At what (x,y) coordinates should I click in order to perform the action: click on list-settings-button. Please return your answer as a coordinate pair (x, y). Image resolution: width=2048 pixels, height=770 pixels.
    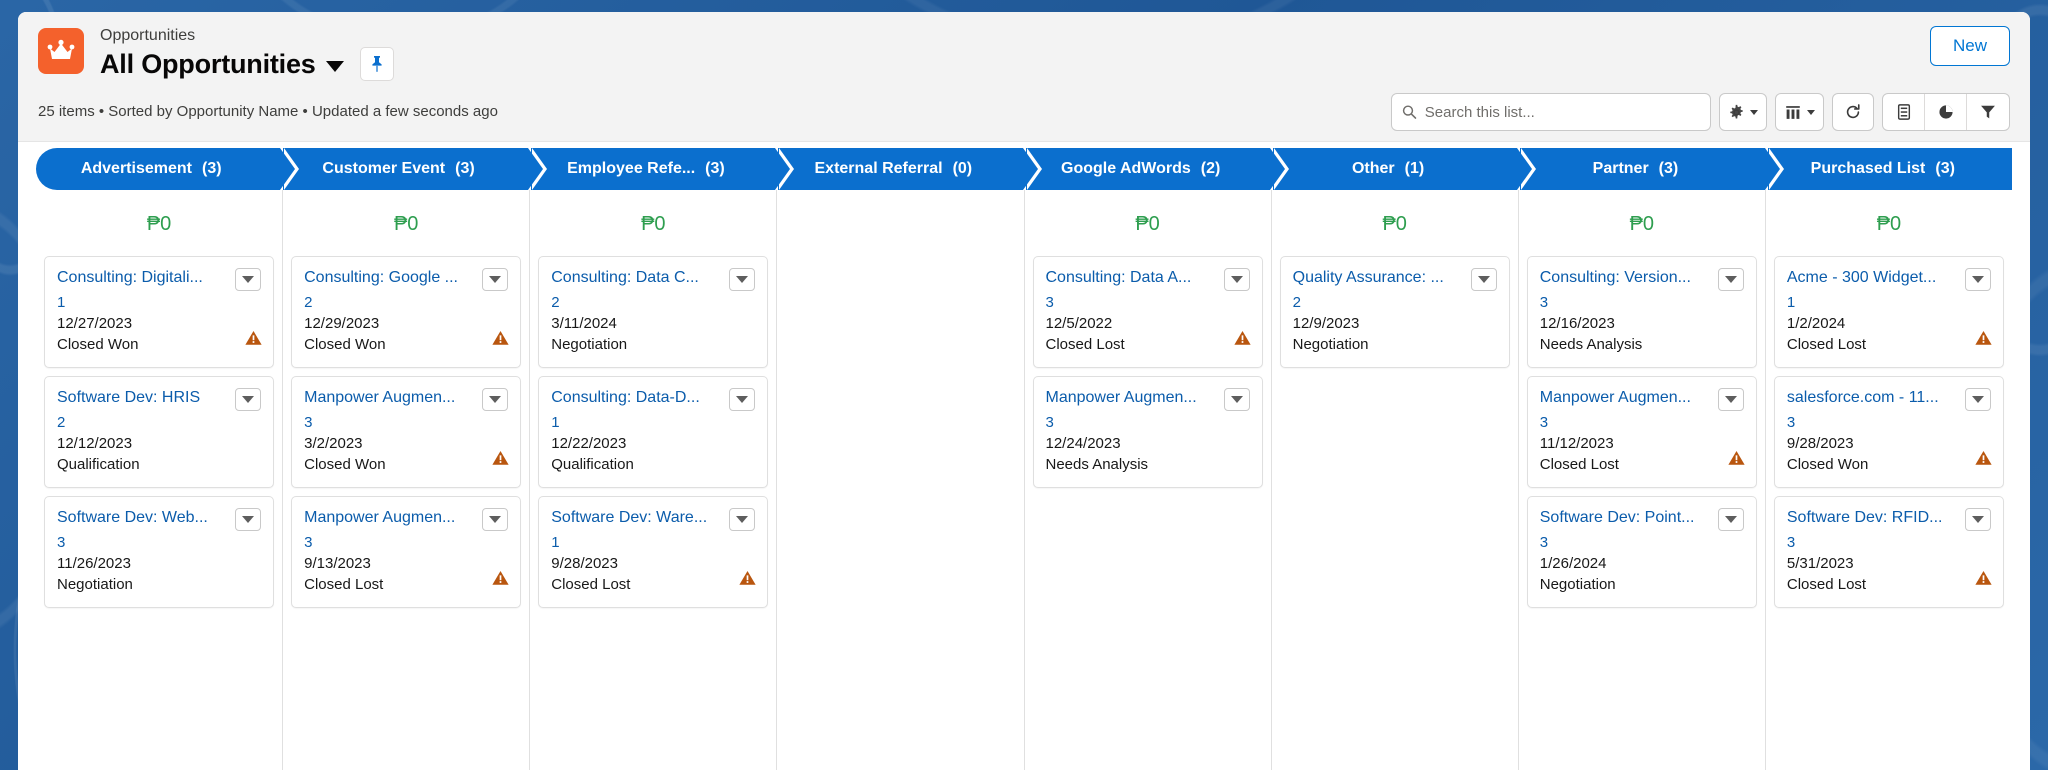
    Looking at the image, I should click on (1743, 112).